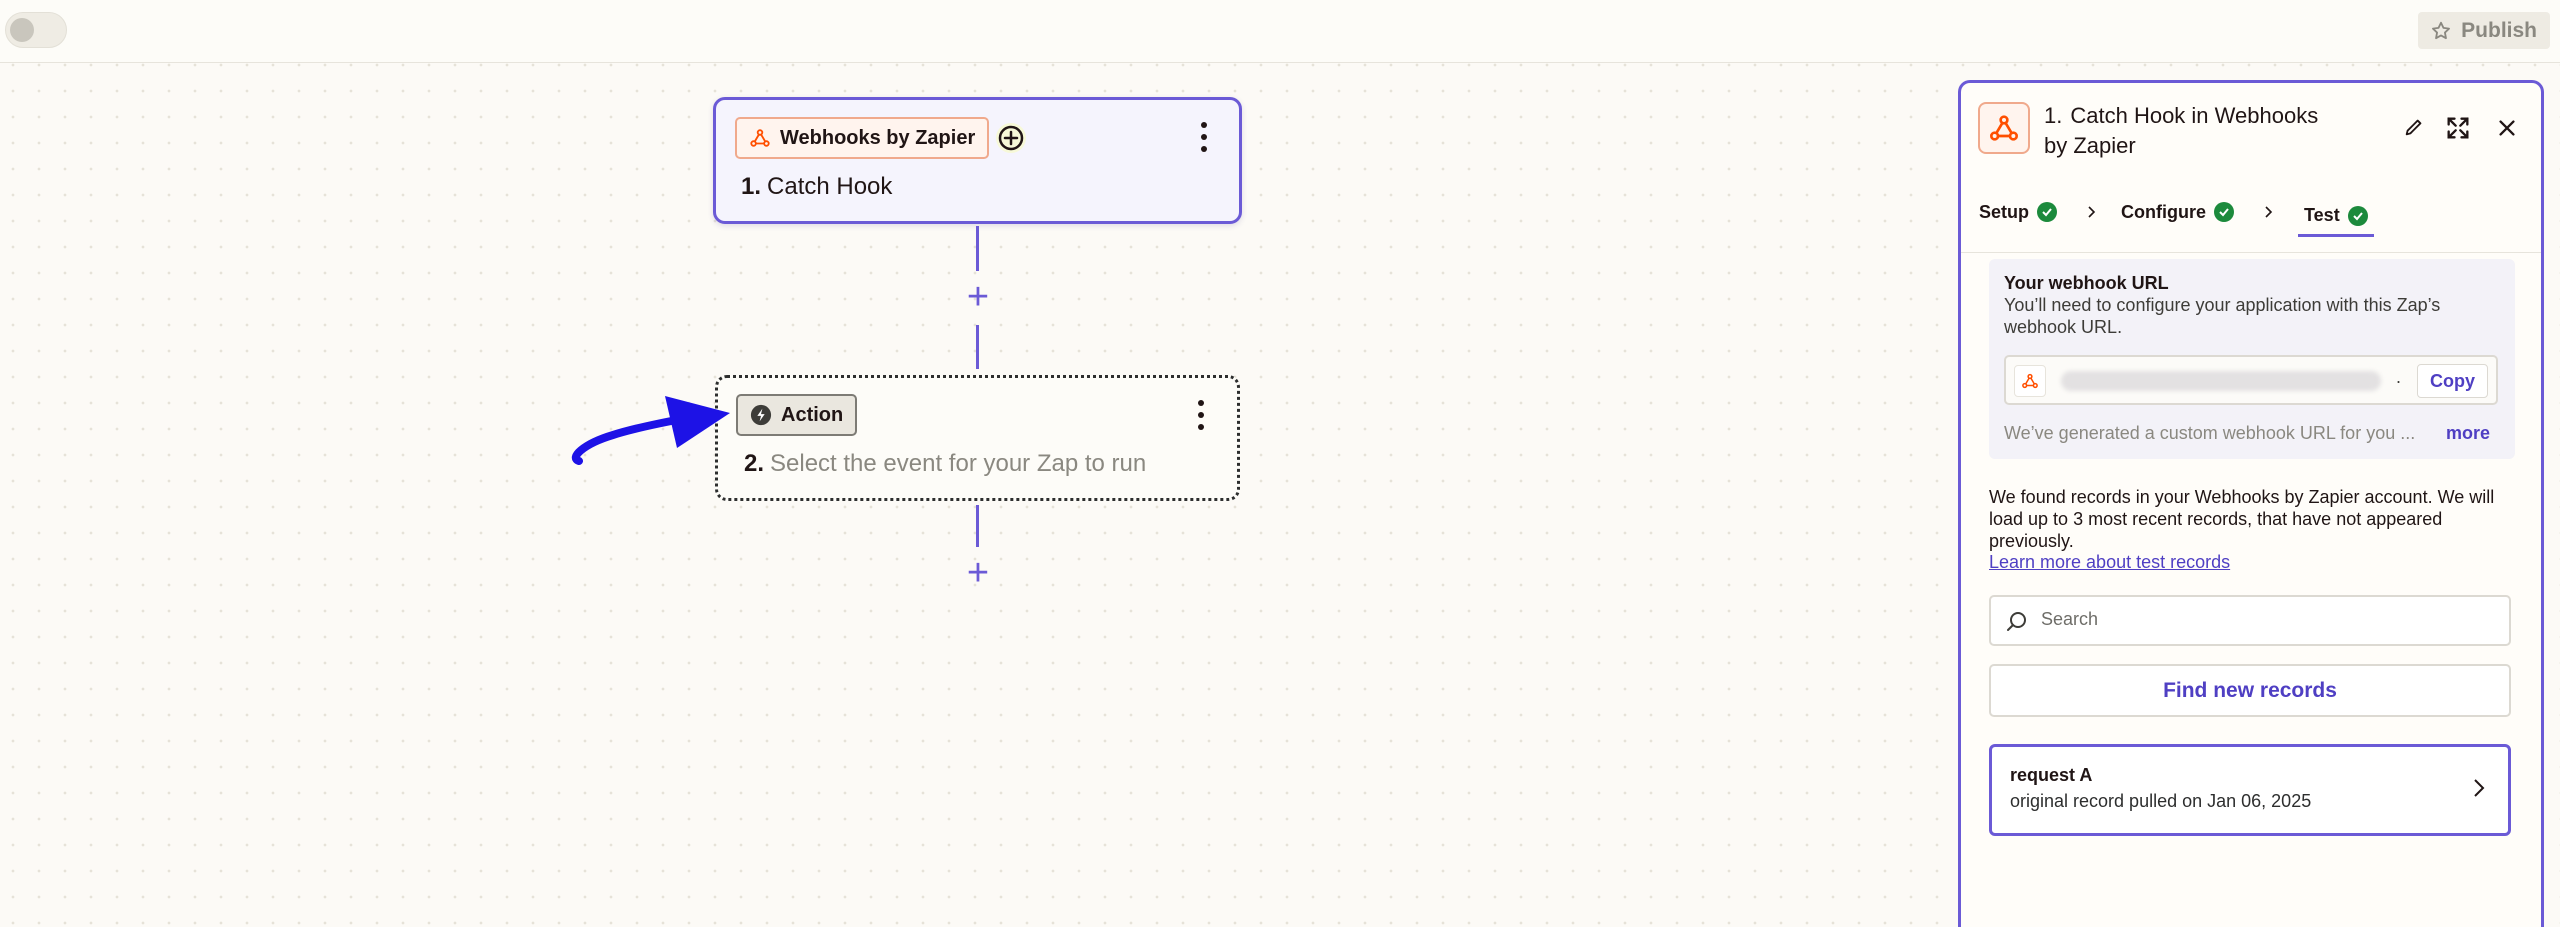 Image resolution: width=2560 pixels, height=927 pixels. I want to click on publish-label: Publish, so click(2499, 30).